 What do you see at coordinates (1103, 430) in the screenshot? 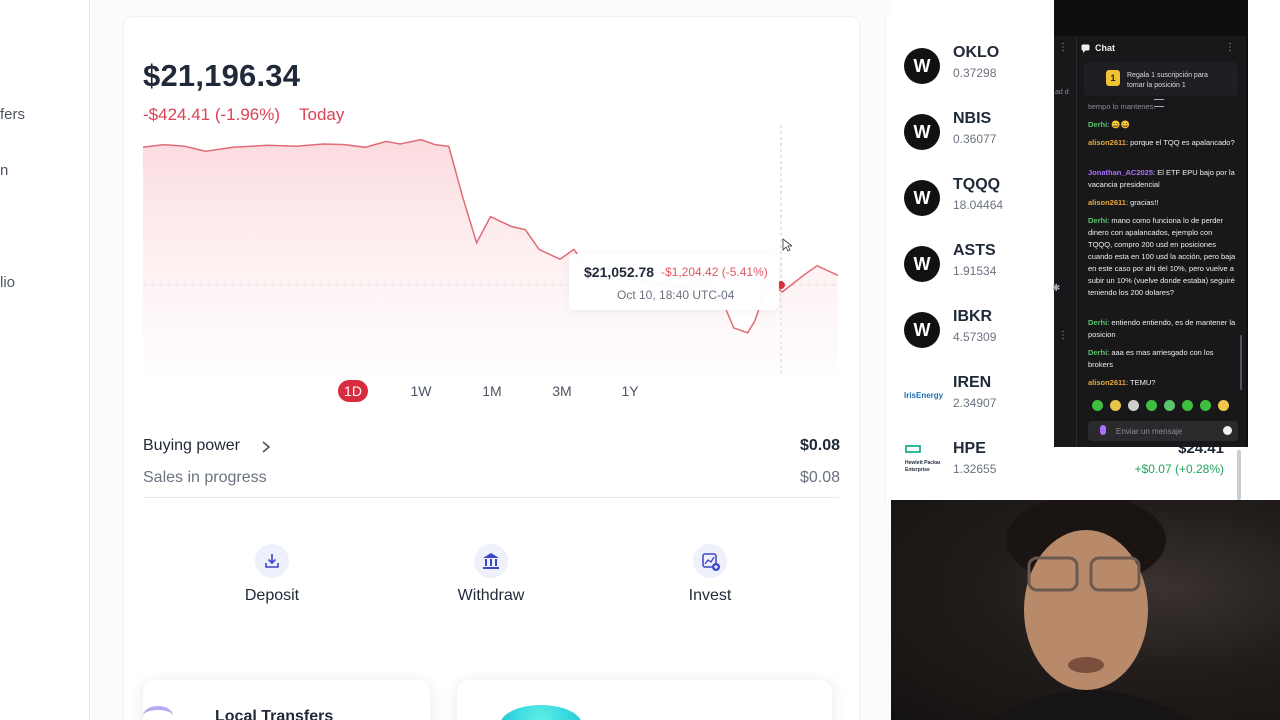
I see `mic-icon` at bounding box center [1103, 430].